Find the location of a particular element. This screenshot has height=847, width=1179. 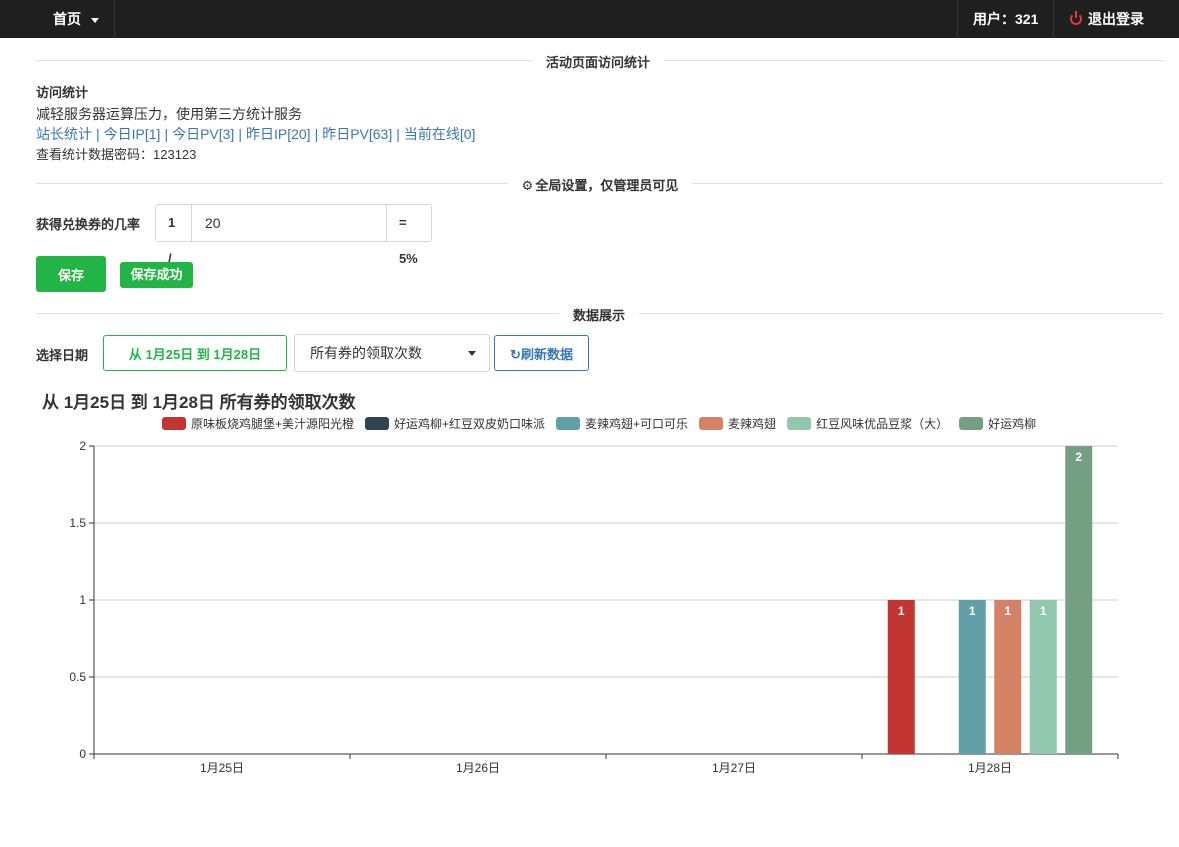

legend-label: 原味板烧鸡腿堡+美汁源阳光橙 is located at coordinates (272, 423).